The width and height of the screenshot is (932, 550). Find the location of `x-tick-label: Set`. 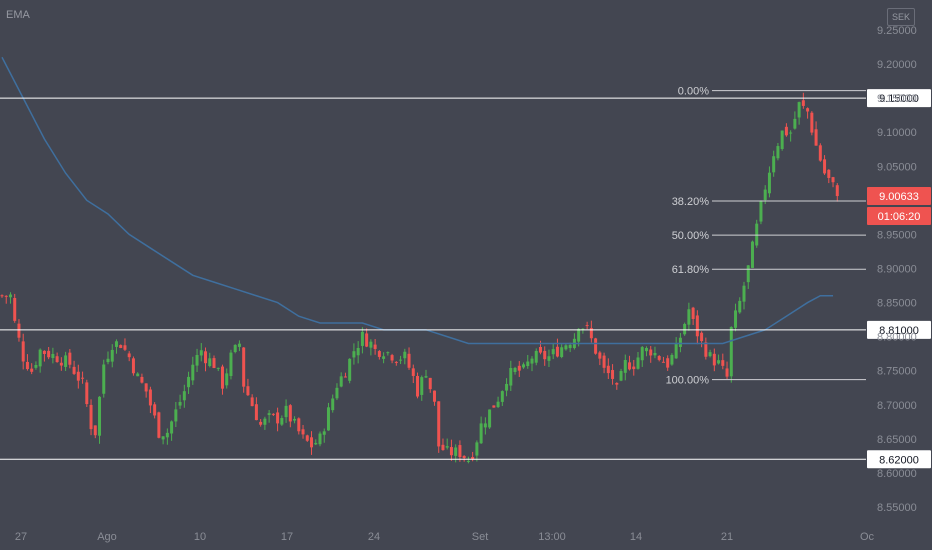

x-tick-label: Set is located at coordinates (480, 537).